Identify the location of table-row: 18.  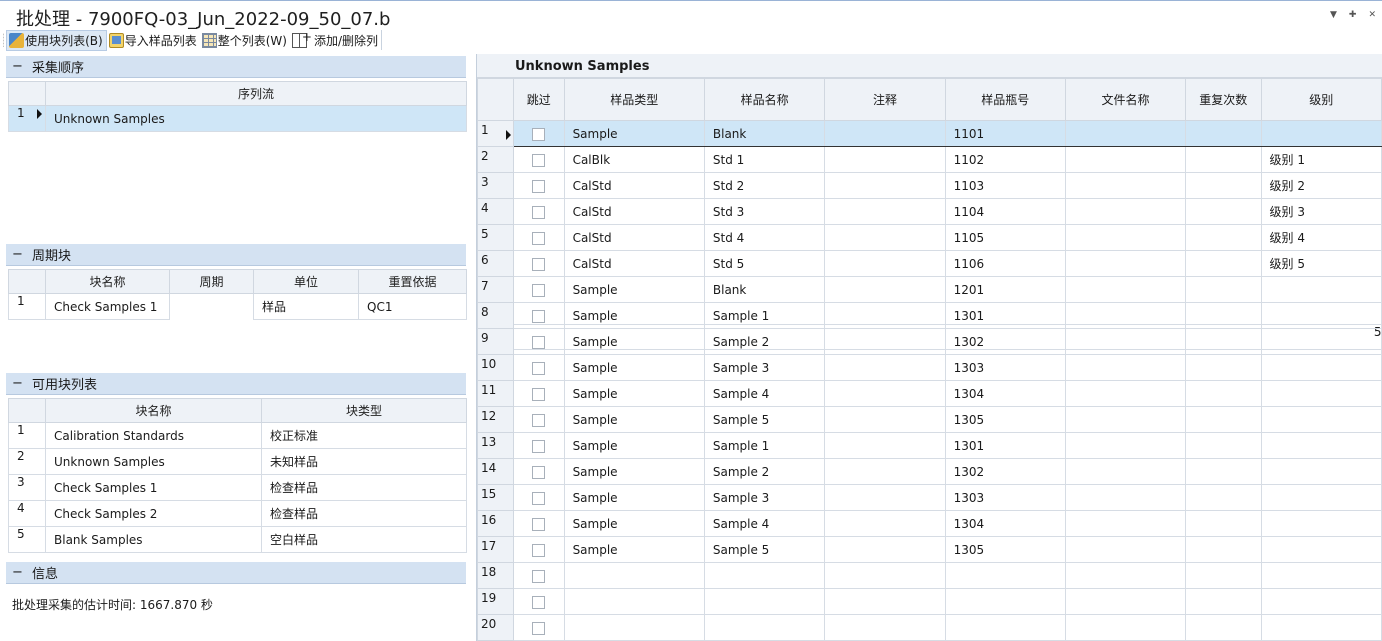
(929, 575).